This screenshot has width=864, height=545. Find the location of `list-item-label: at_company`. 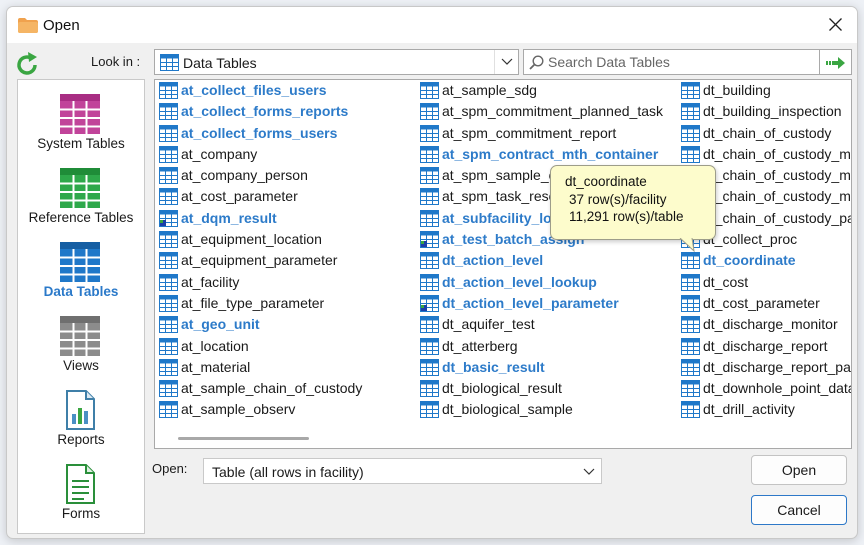

list-item-label: at_company is located at coordinates (219, 153).